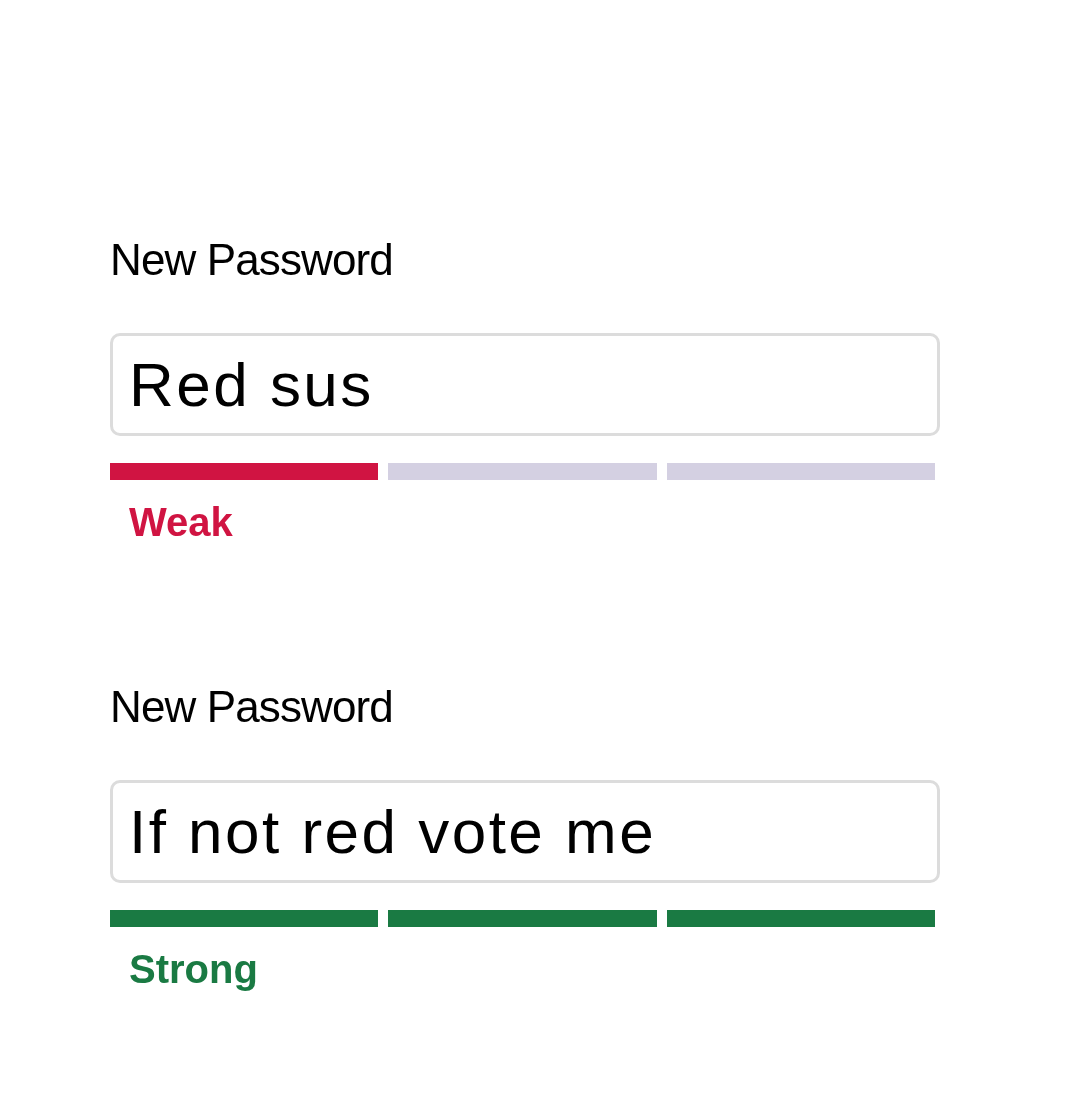  What do you see at coordinates (193, 969) in the screenshot?
I see `strength-label: Strong` at bounding box center [193, 969].